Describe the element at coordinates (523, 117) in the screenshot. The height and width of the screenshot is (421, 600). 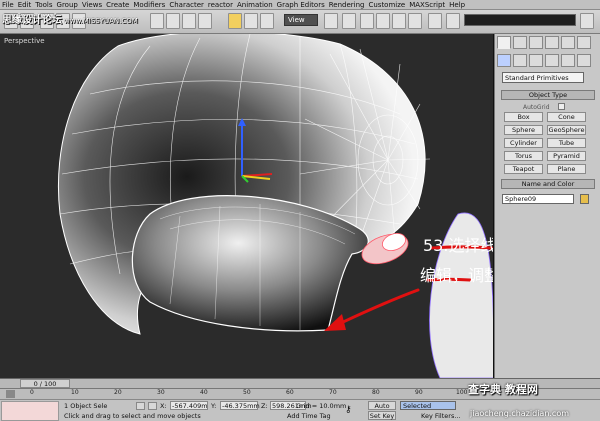
I see `box-button: Box` at that location.